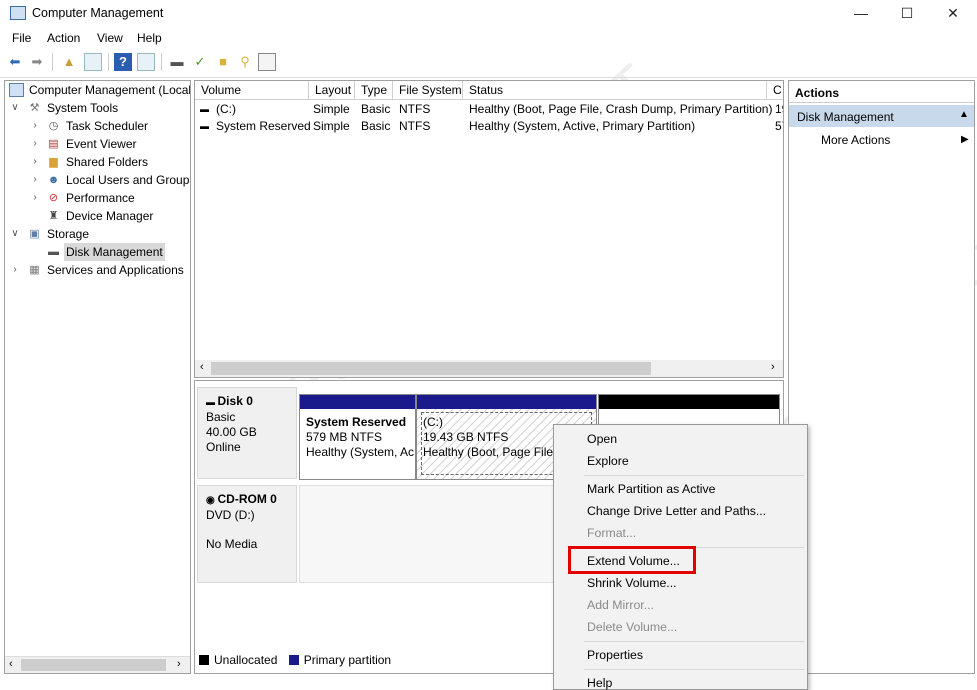 The image size is (977, 690). I want to click on forward-arrow-icon: ➡, so click(37, 62).